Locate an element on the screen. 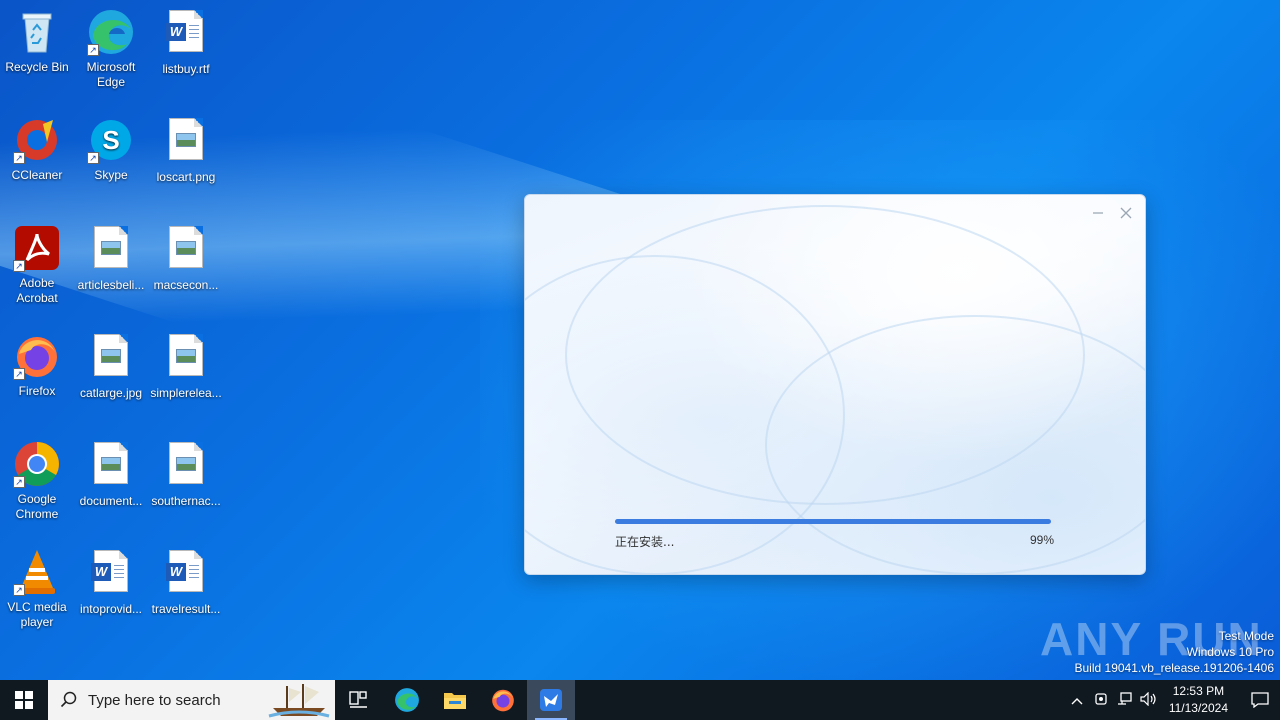 Image resolution: width=1280 pixels, height=720 pixels. notification-center-button is located at coordinates (1260, 700).